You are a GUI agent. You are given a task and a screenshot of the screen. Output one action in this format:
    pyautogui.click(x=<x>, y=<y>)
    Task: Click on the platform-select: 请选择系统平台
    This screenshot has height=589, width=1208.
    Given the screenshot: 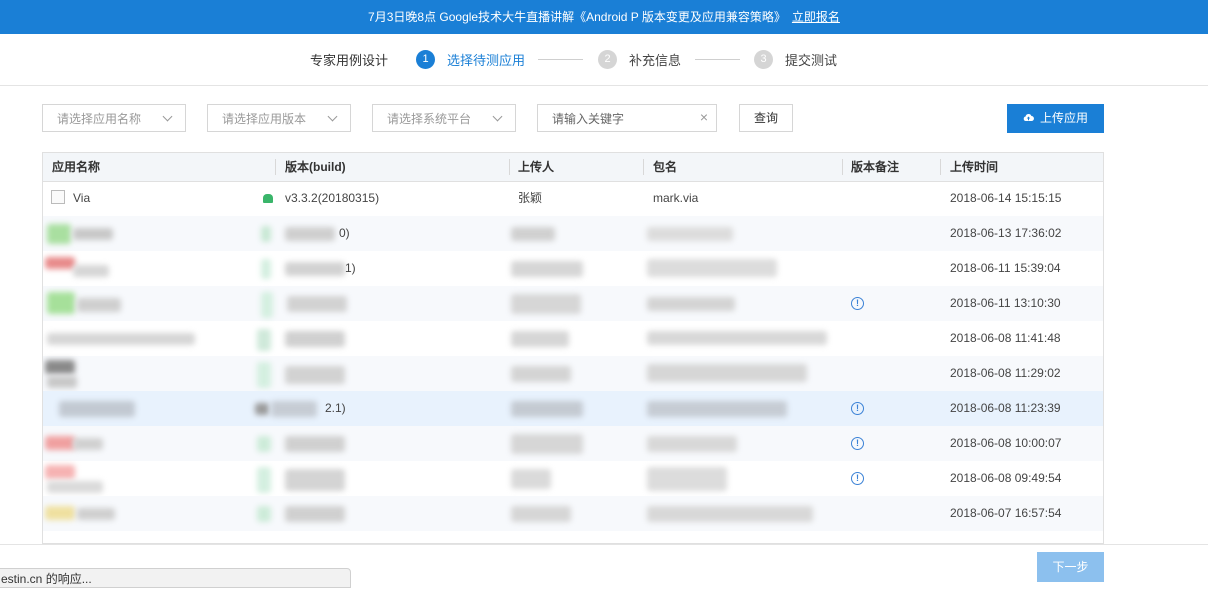 What is the action you would take?
    pyautogui.click(x=444, y=118)
    